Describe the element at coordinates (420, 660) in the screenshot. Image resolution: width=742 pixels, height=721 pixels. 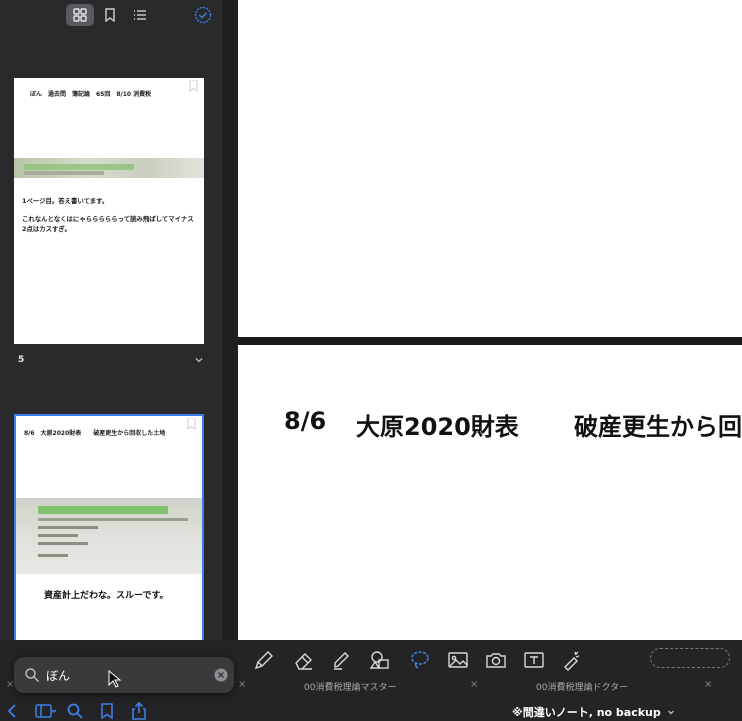
I see `lasso-icon` at that location.